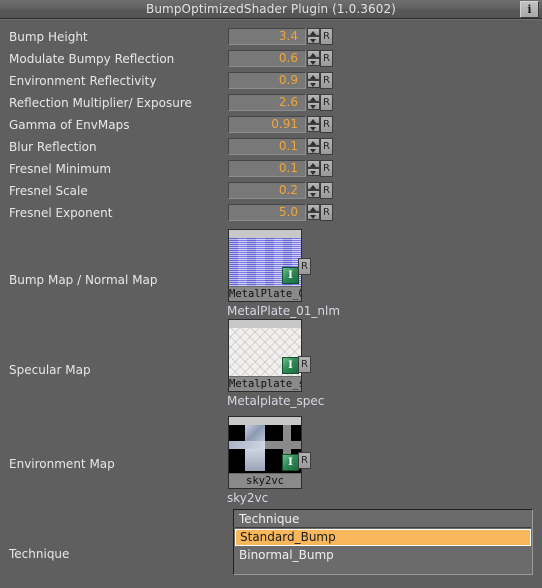 The width and height of the screenshot is (542, 588). What do you see at coordinates (267, 124) in the screenshot?
I see `param-value-field: 0.91` at bounding box center [267, 124].